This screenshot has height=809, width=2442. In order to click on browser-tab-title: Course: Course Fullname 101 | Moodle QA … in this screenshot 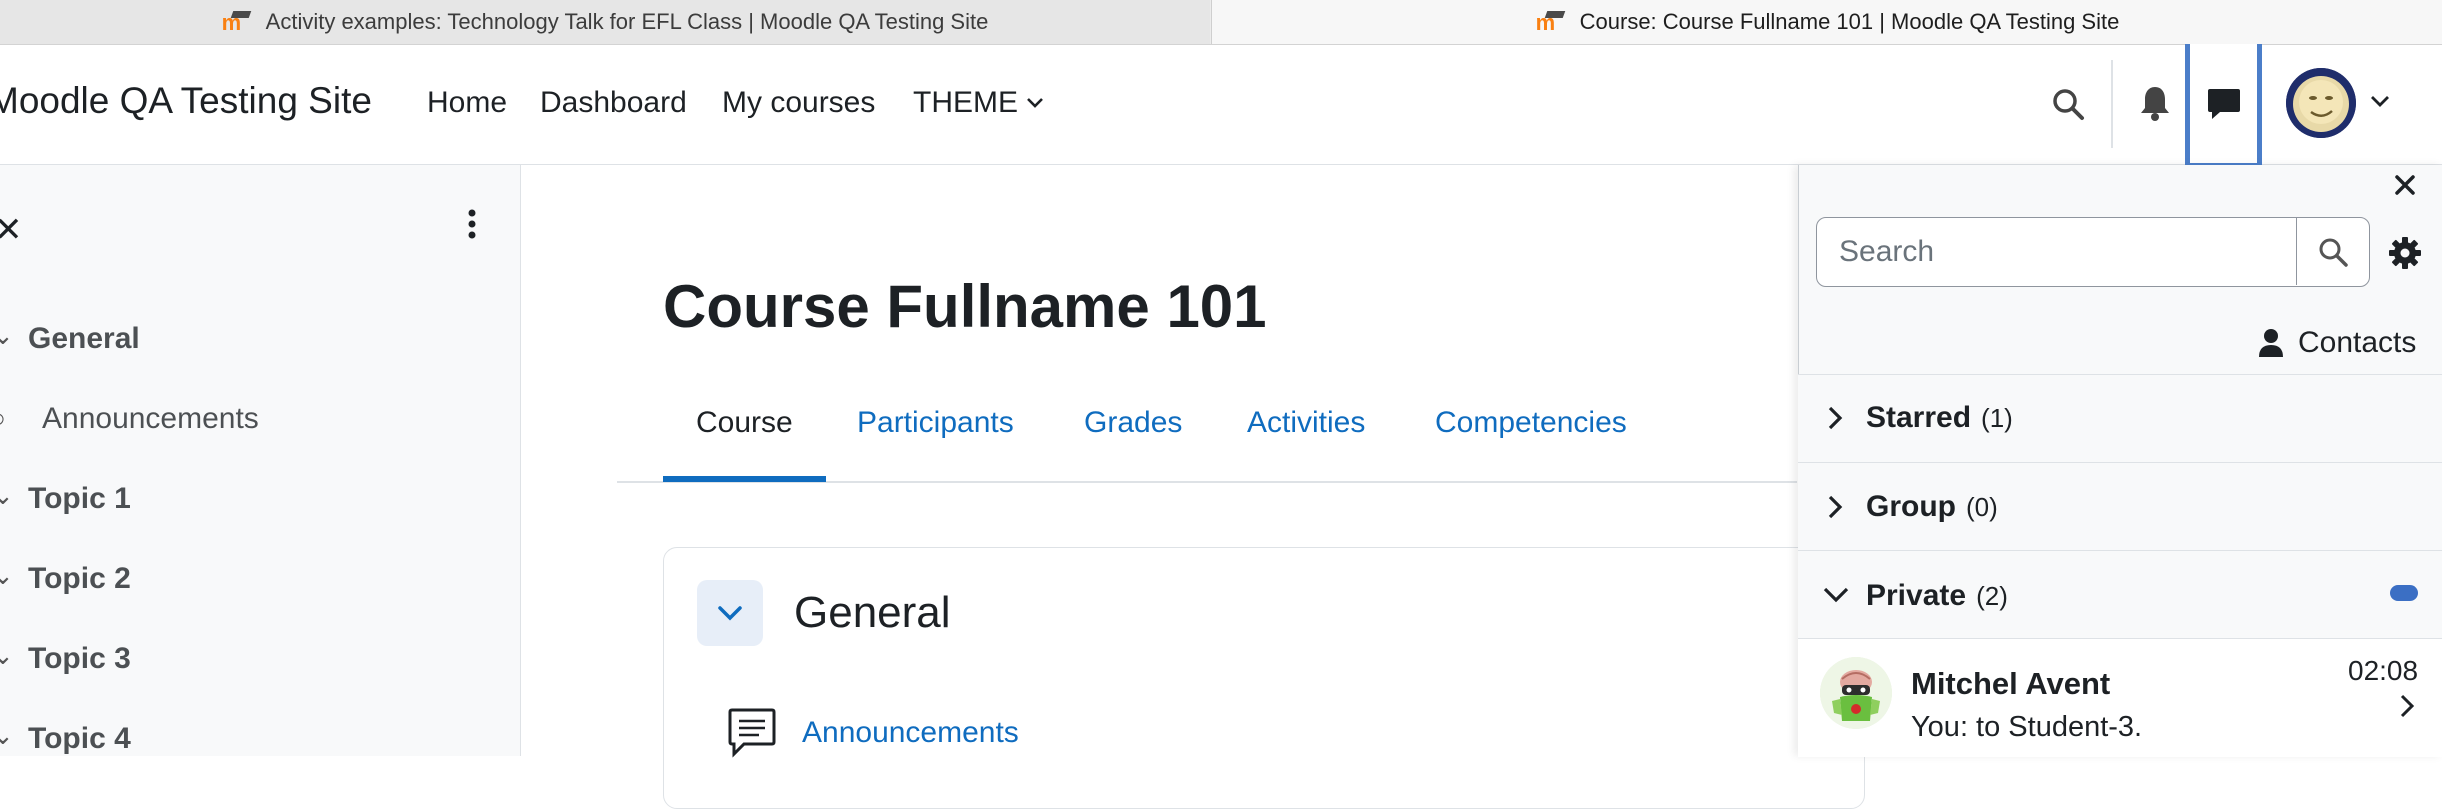, I will do `click(1849, 21)`.